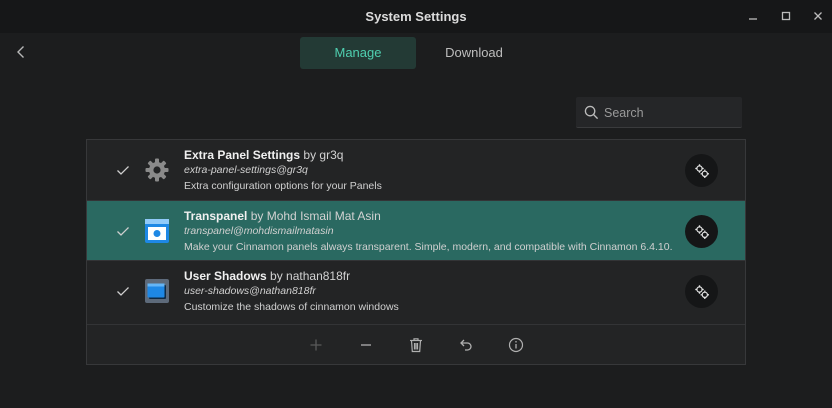 This screenshot has width=832, height=408. What do you see at coordinates (316, 345) in the screenshot?
I see `add-icon` at bounding box center [316, 345].